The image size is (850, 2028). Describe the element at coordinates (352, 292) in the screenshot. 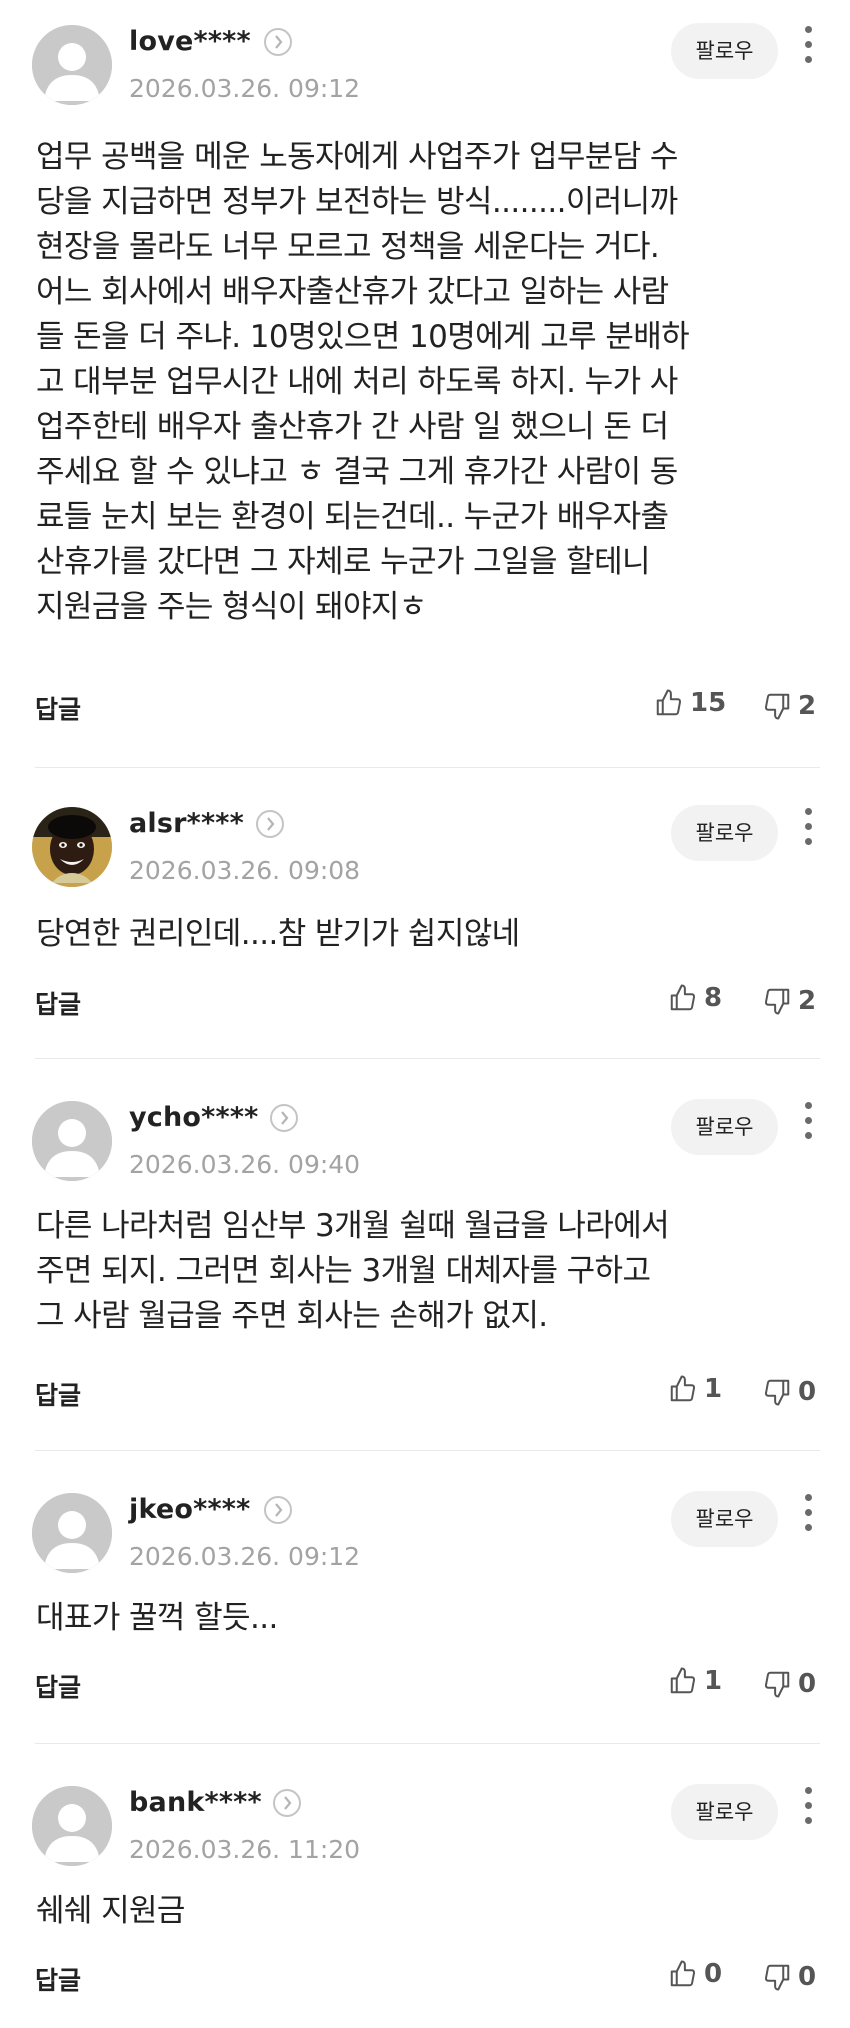

I see `comment-line: 어느 회사에서 배우자출산휴가 갔다고 일하는 사람` at that location.